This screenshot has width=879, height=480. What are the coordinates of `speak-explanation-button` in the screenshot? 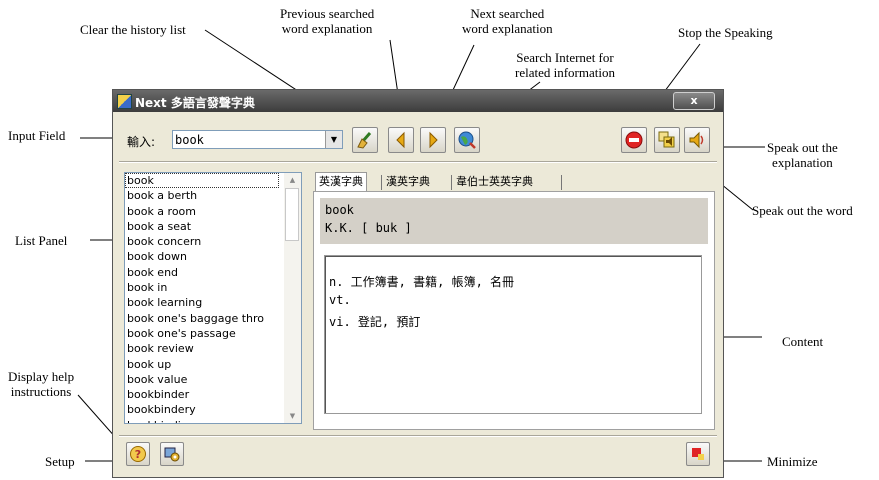 It's located at (697, 140).